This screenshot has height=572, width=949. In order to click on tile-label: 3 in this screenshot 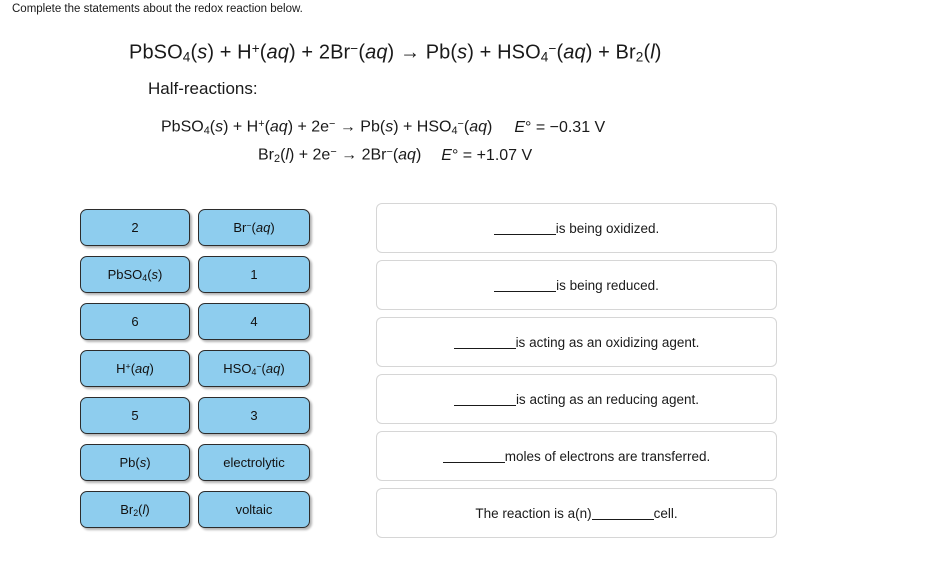, I will do `click(254, 415)`.